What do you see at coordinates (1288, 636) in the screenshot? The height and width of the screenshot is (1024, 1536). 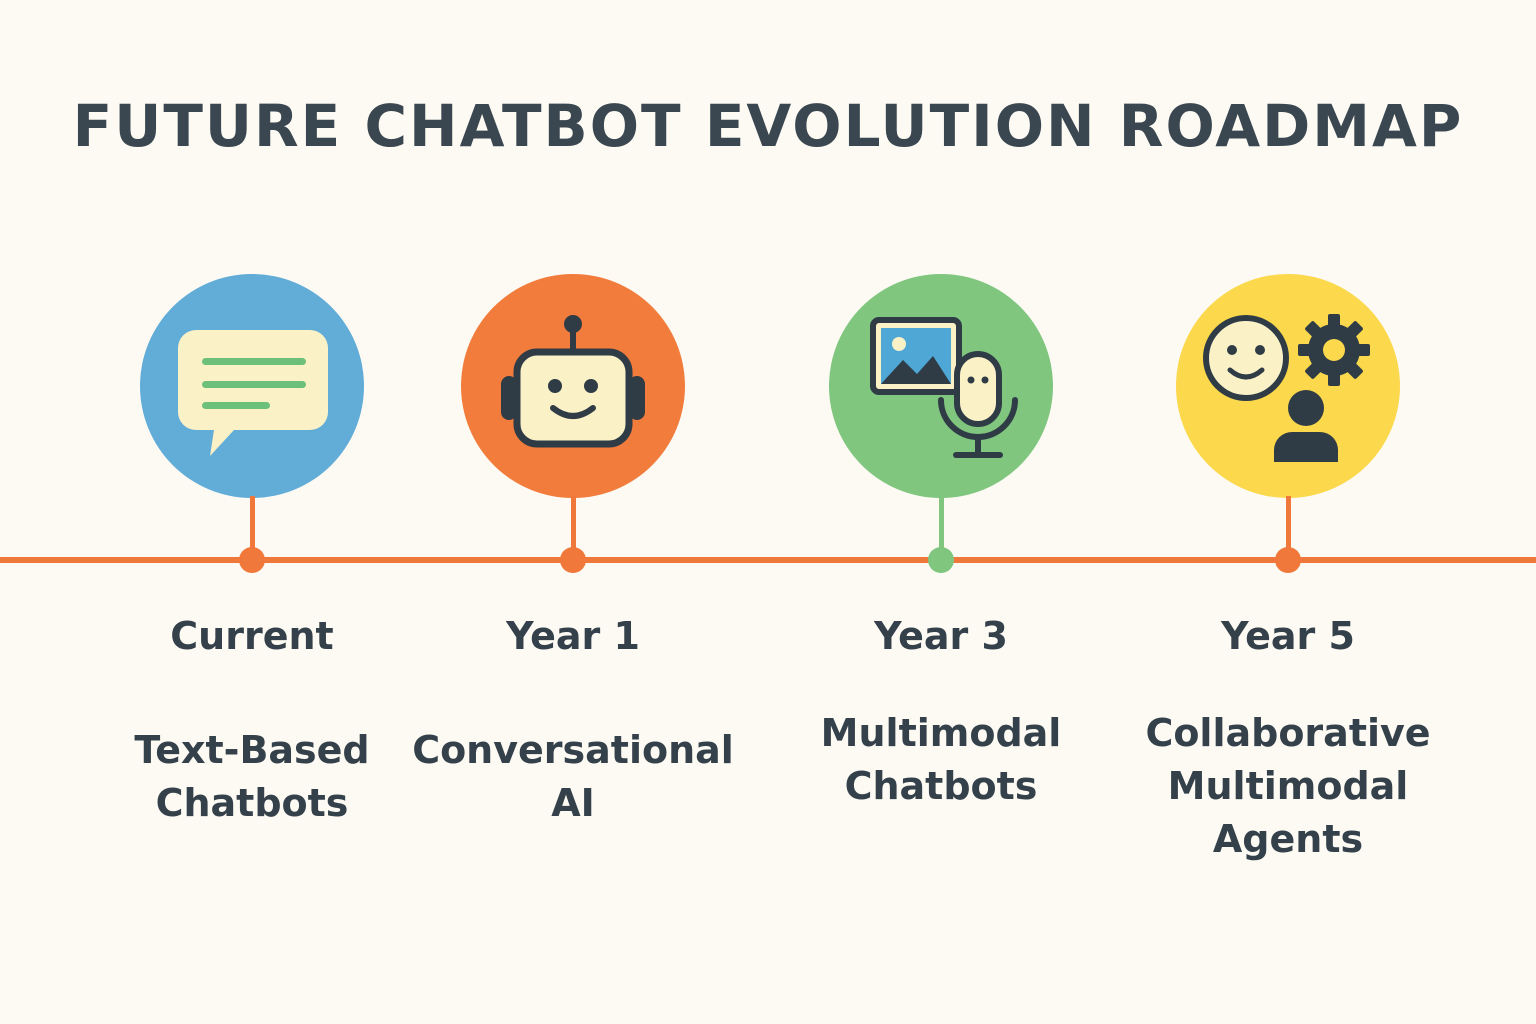 I see `milestone-period: Year 5` at bounding box center [1288, 636].